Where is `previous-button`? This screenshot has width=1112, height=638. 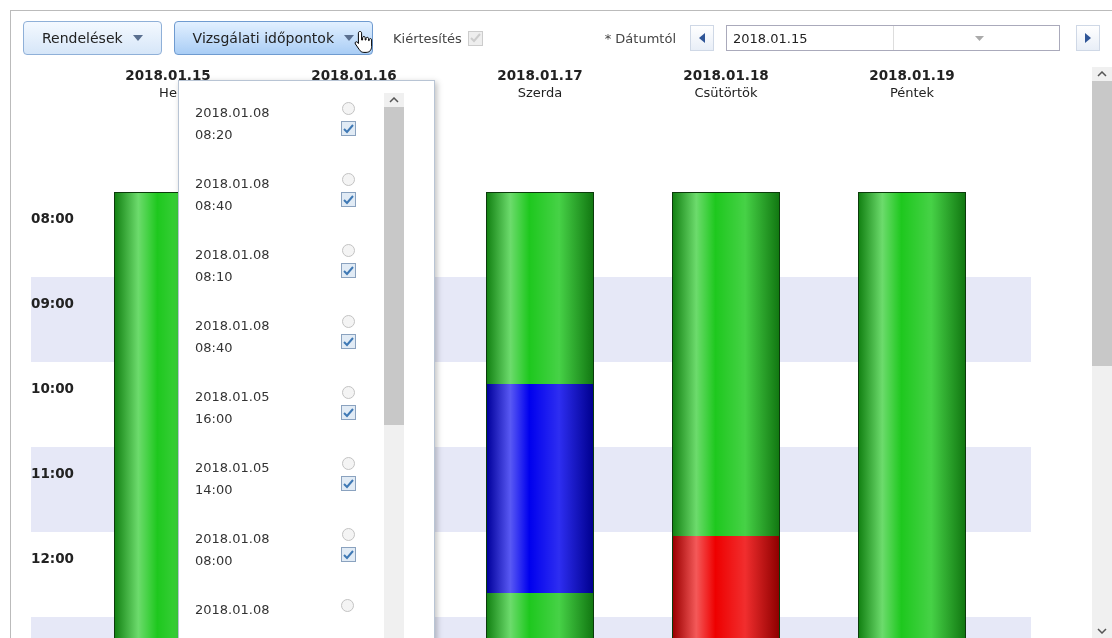
previous-button is located at coordinates (702, 38).